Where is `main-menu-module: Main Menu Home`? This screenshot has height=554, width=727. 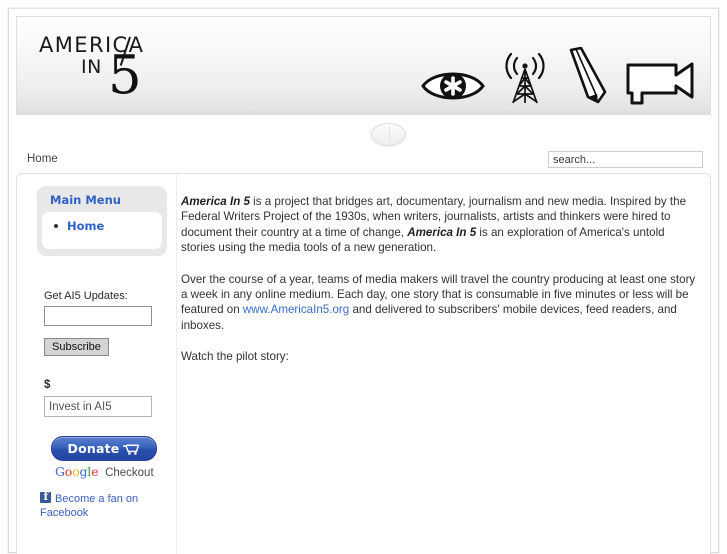
main-menu-module: Main Menu Home is located at coordinates (102, 221).